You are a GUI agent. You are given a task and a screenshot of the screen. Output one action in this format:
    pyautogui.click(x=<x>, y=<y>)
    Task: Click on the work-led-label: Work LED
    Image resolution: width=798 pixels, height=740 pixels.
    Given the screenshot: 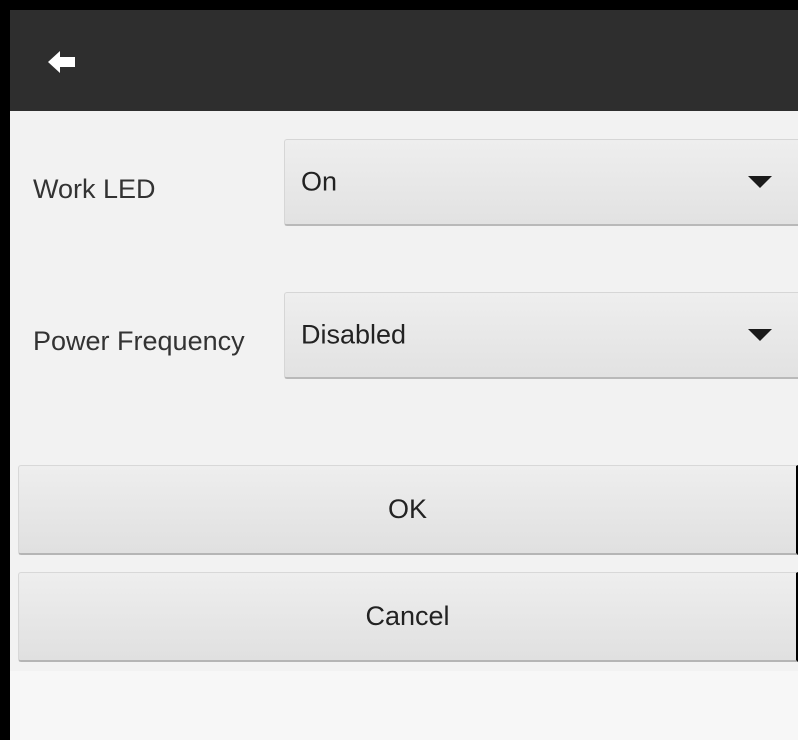 What is the action you would take?
    pyautogui.click(x=94, y=189)
    